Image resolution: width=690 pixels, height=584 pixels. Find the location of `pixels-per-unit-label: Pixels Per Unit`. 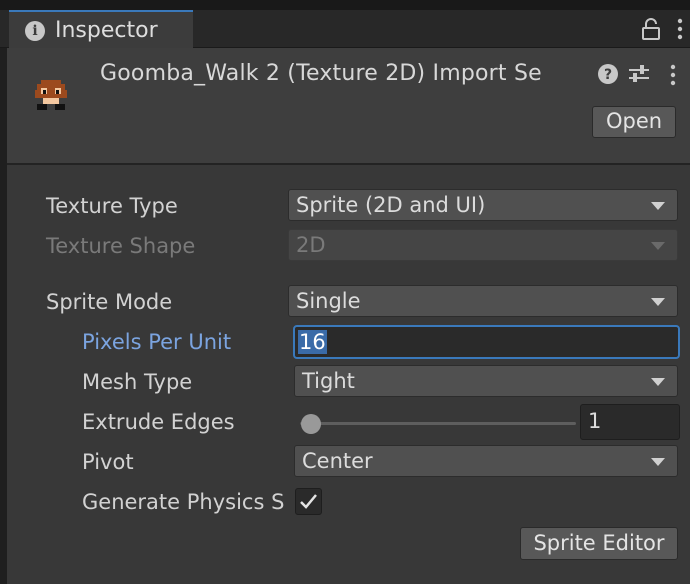

pixels-per-unit-label: Pixels Per Unit is located at coordinates (157, 342).